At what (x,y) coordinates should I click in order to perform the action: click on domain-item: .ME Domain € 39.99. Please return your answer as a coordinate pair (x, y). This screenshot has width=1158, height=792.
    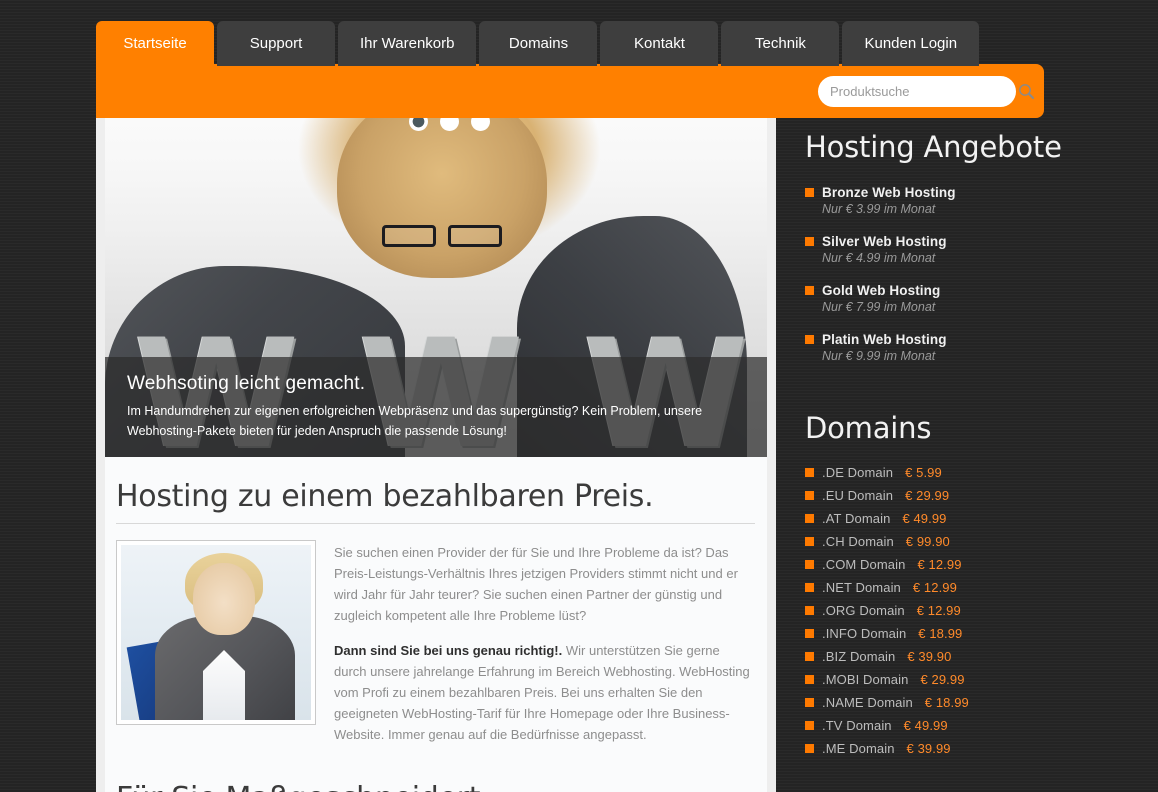
    Looking at the image, I should click on (981, 748).